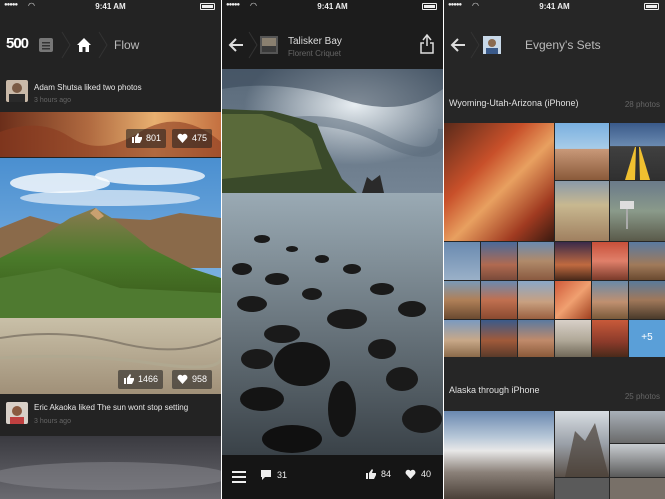 The height and width of the screenshot is (499, 665). What do you see at coordinates (315, 41) in the screenshot?
I see `photo-title: Talisker Bay` at bounding box center [315, 41].